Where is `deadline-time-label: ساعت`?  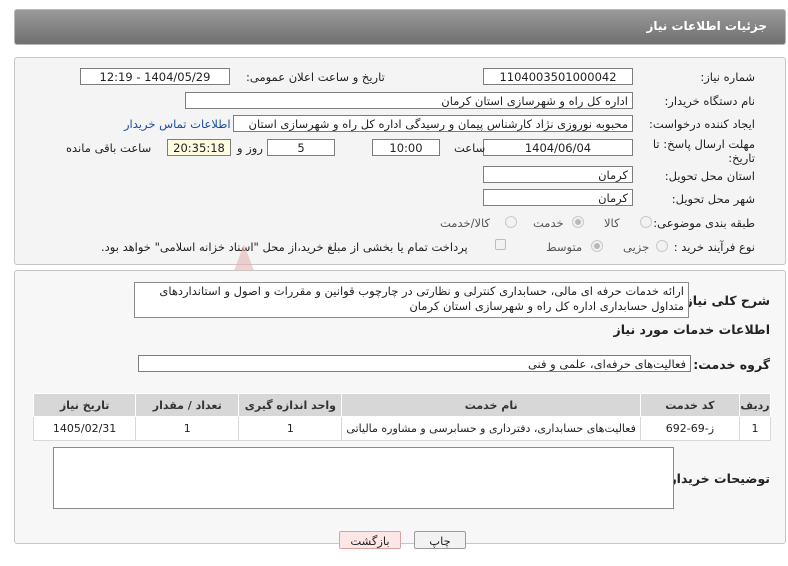
deadline-time-label: ساعت is located at coordinates (470, 148).